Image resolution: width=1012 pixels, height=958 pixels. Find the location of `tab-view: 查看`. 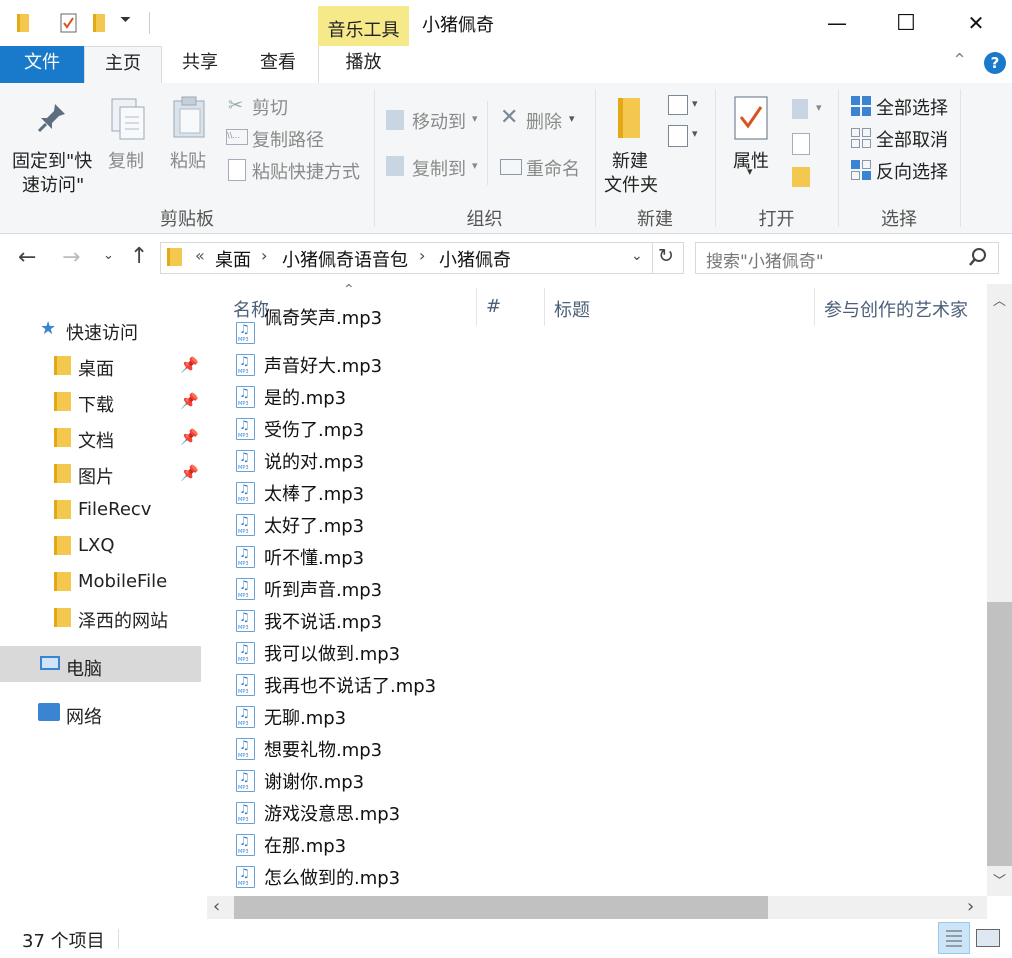

tab-view: 查看 is located at coordinates (278, 64).